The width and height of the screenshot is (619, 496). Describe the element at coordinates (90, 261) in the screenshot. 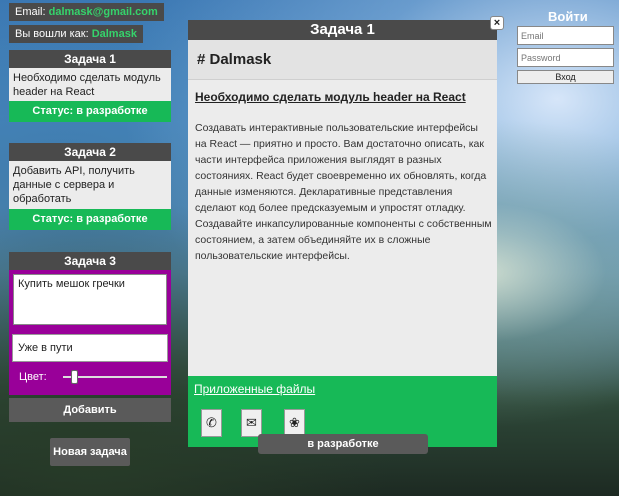

I see `form-title: Задача 3` at that location.